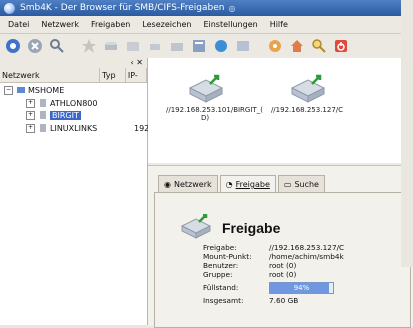 The height and width of the screenshot is (328, 413). I want to click on tab-suche: ▭ Suche, so click(301, 183).